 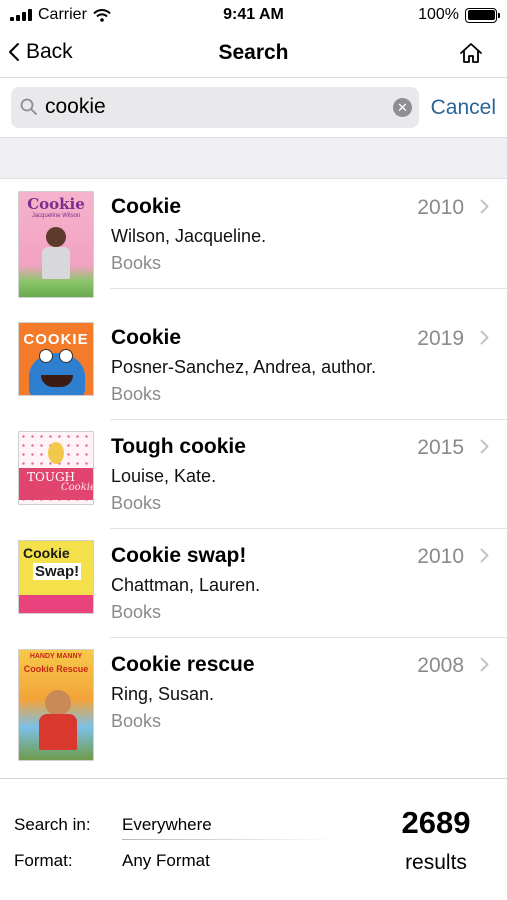 I want to click on result-title: Tough cookie, so click(x=178, y=446).